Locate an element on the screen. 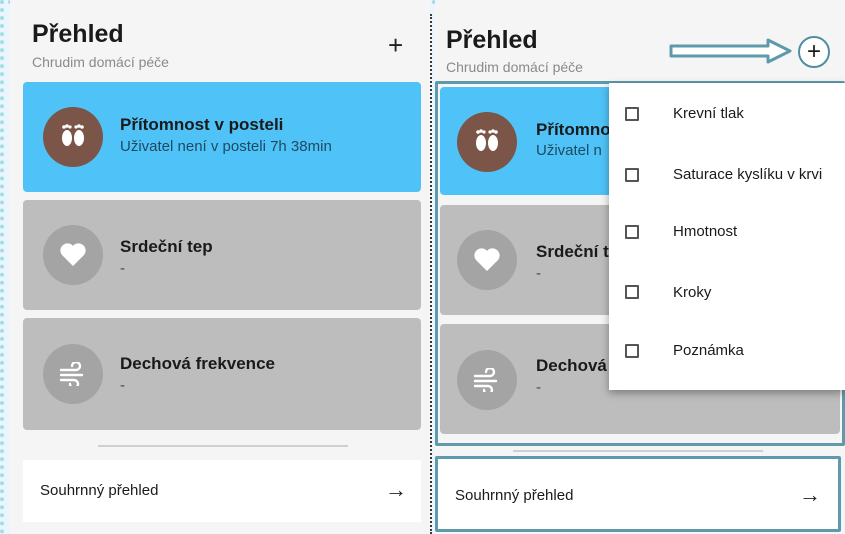  feet-icon is located at coordinates (73, 137).